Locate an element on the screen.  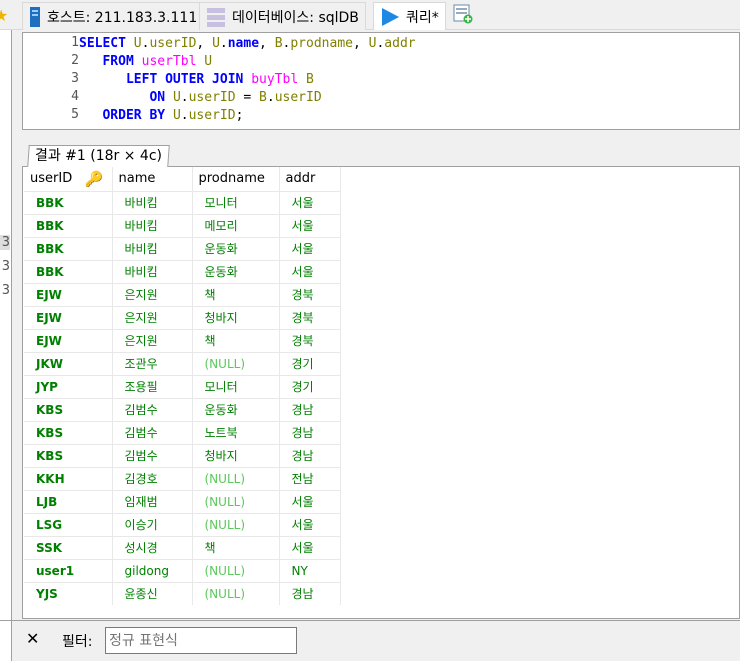
cell-prodname: 노트북 is located at coordinates (236, 432).